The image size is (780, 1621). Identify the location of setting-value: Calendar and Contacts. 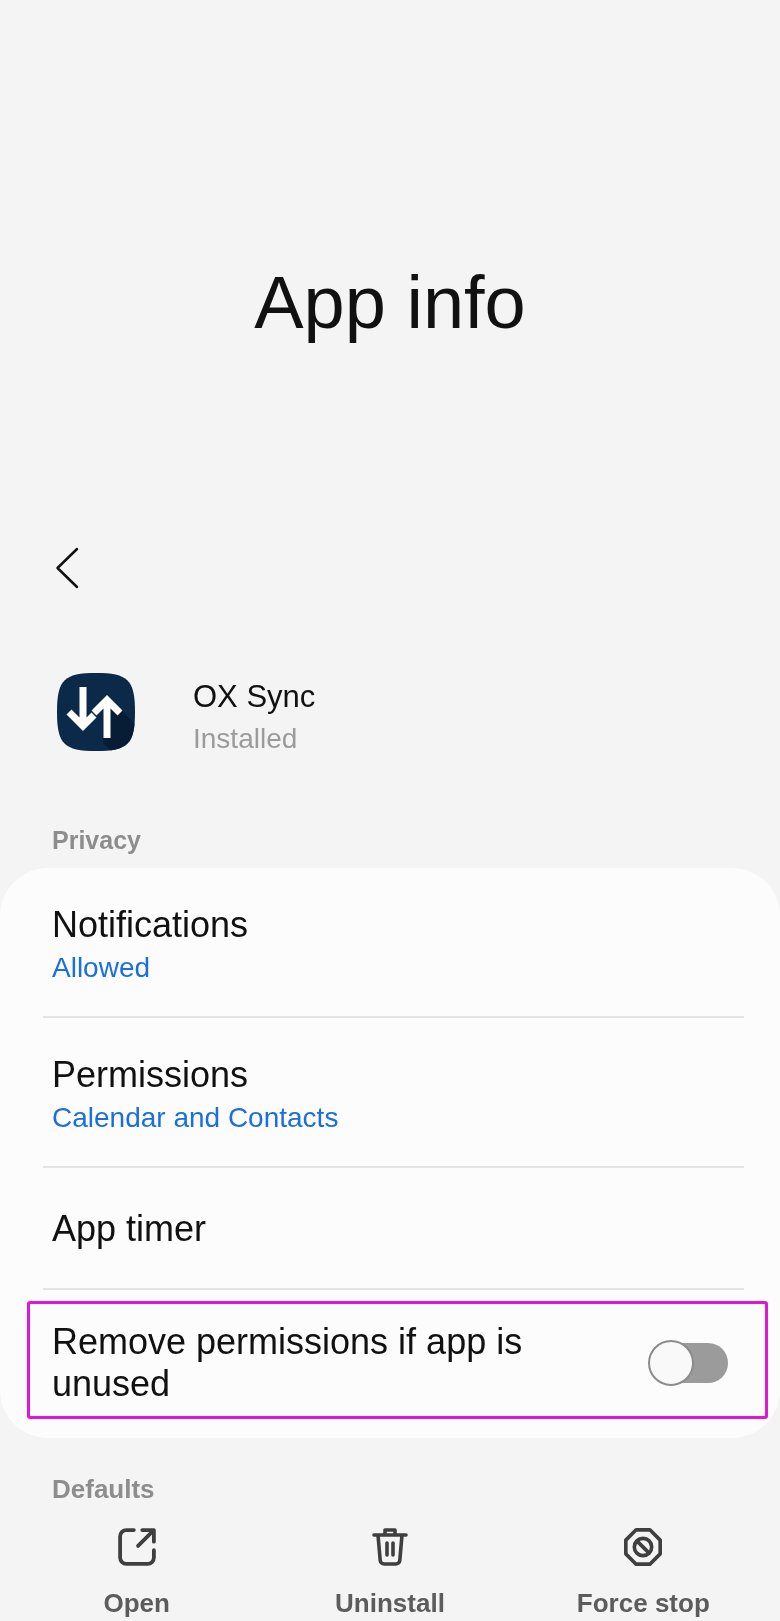
(195, 1118).